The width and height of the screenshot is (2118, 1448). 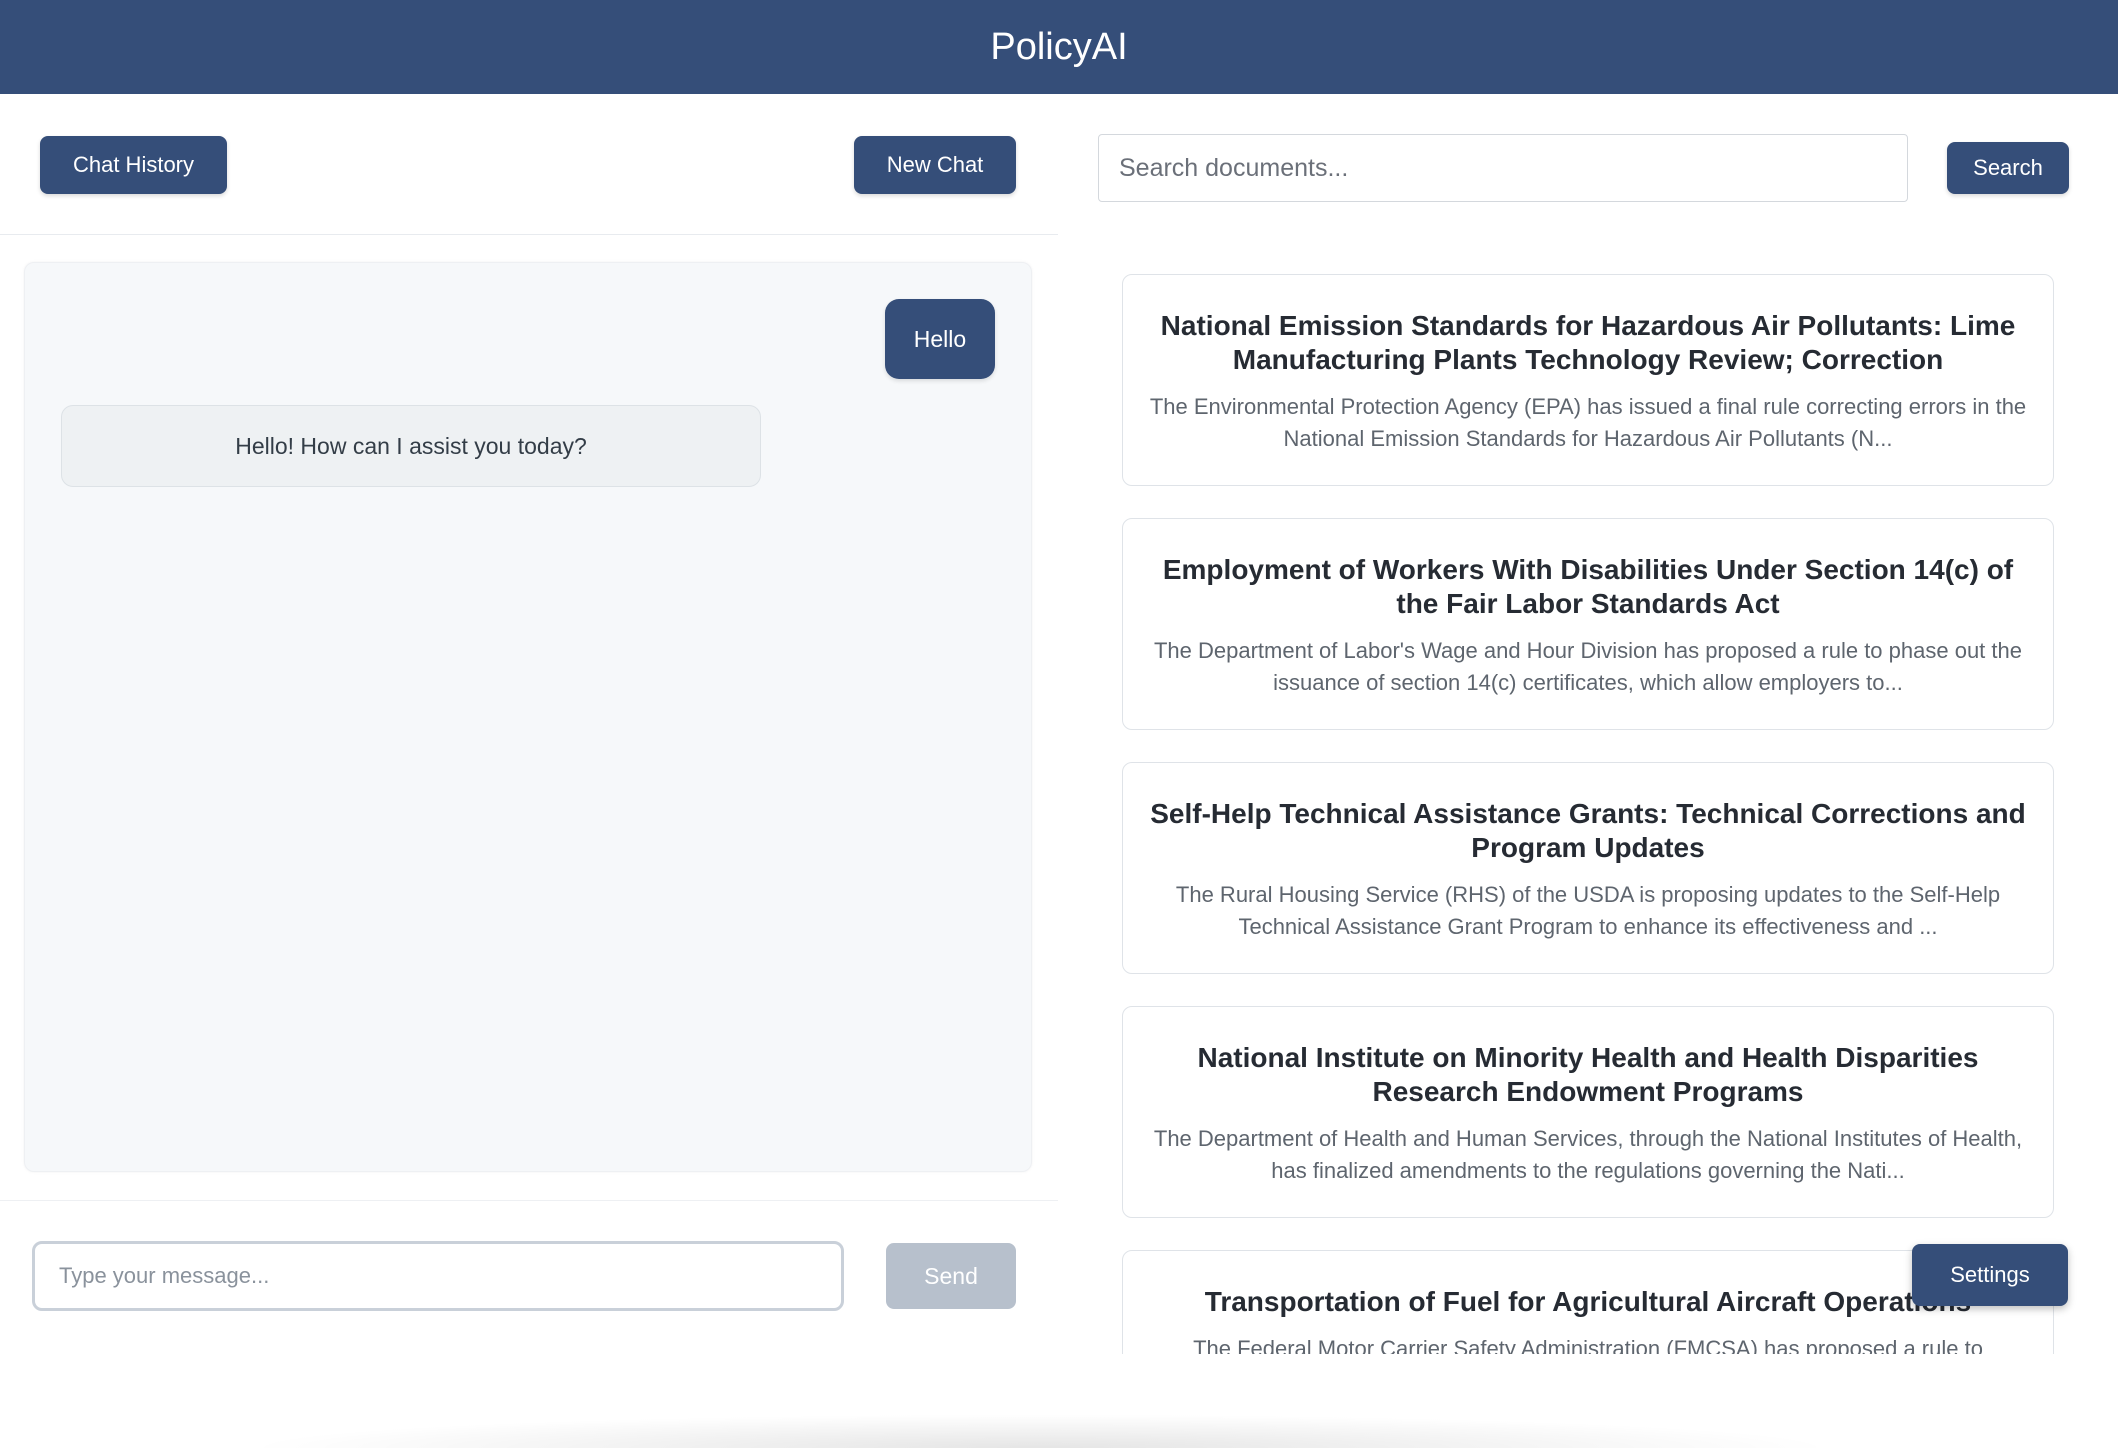 I want to click on app-header: PolicyAI, so click(x=1059, y=47).